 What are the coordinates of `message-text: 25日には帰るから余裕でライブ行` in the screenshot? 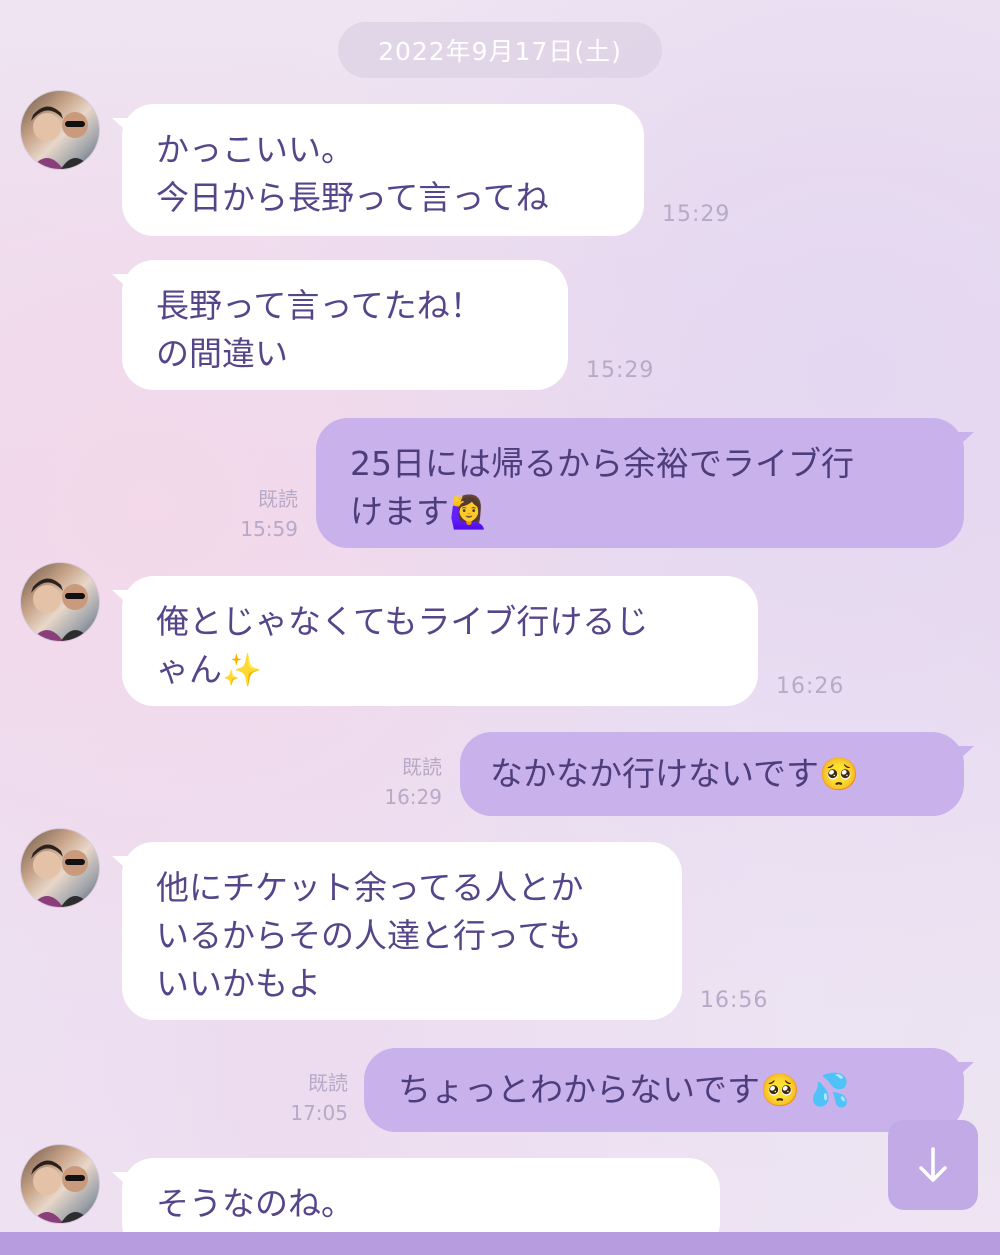 It's located at (602, 463).